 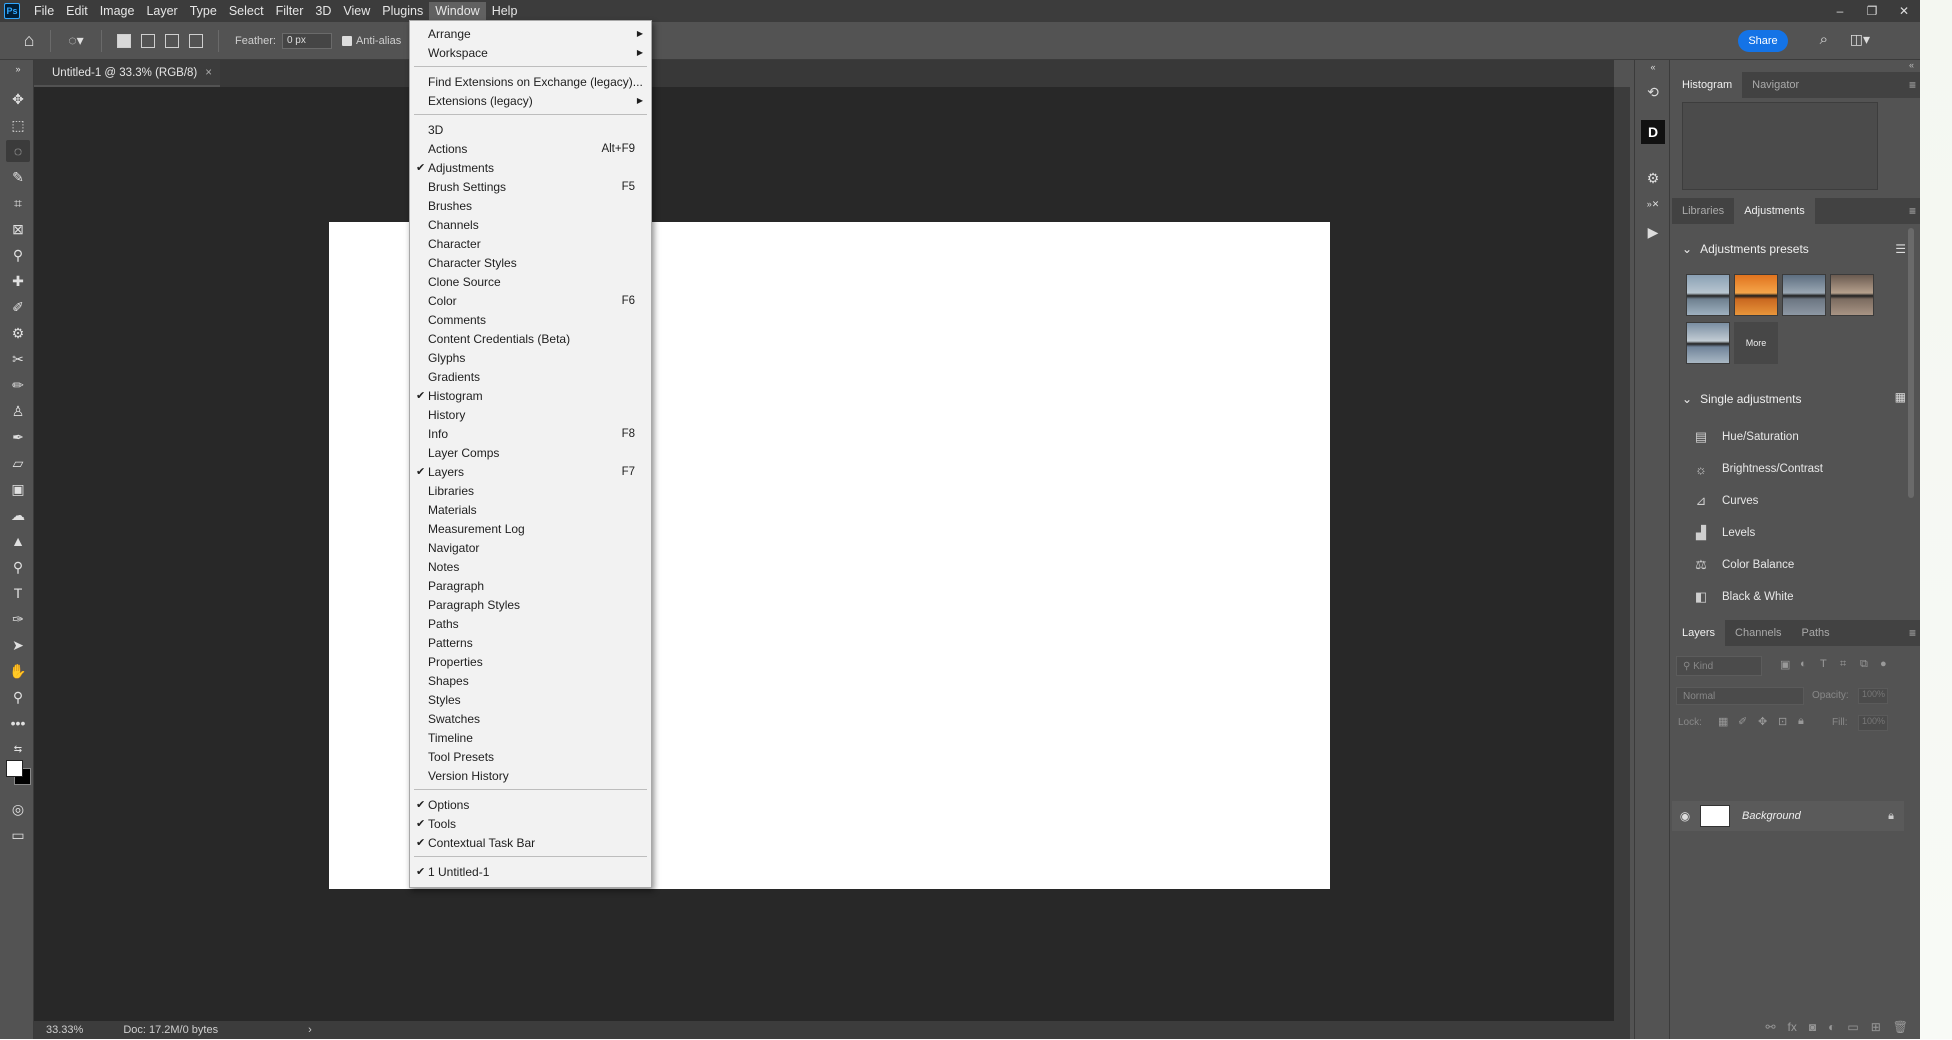 What do you see at coordinates (530, 585) in the screenshot?
I see `window-menu-item: Paragraph` at bounding box center [530, 585].